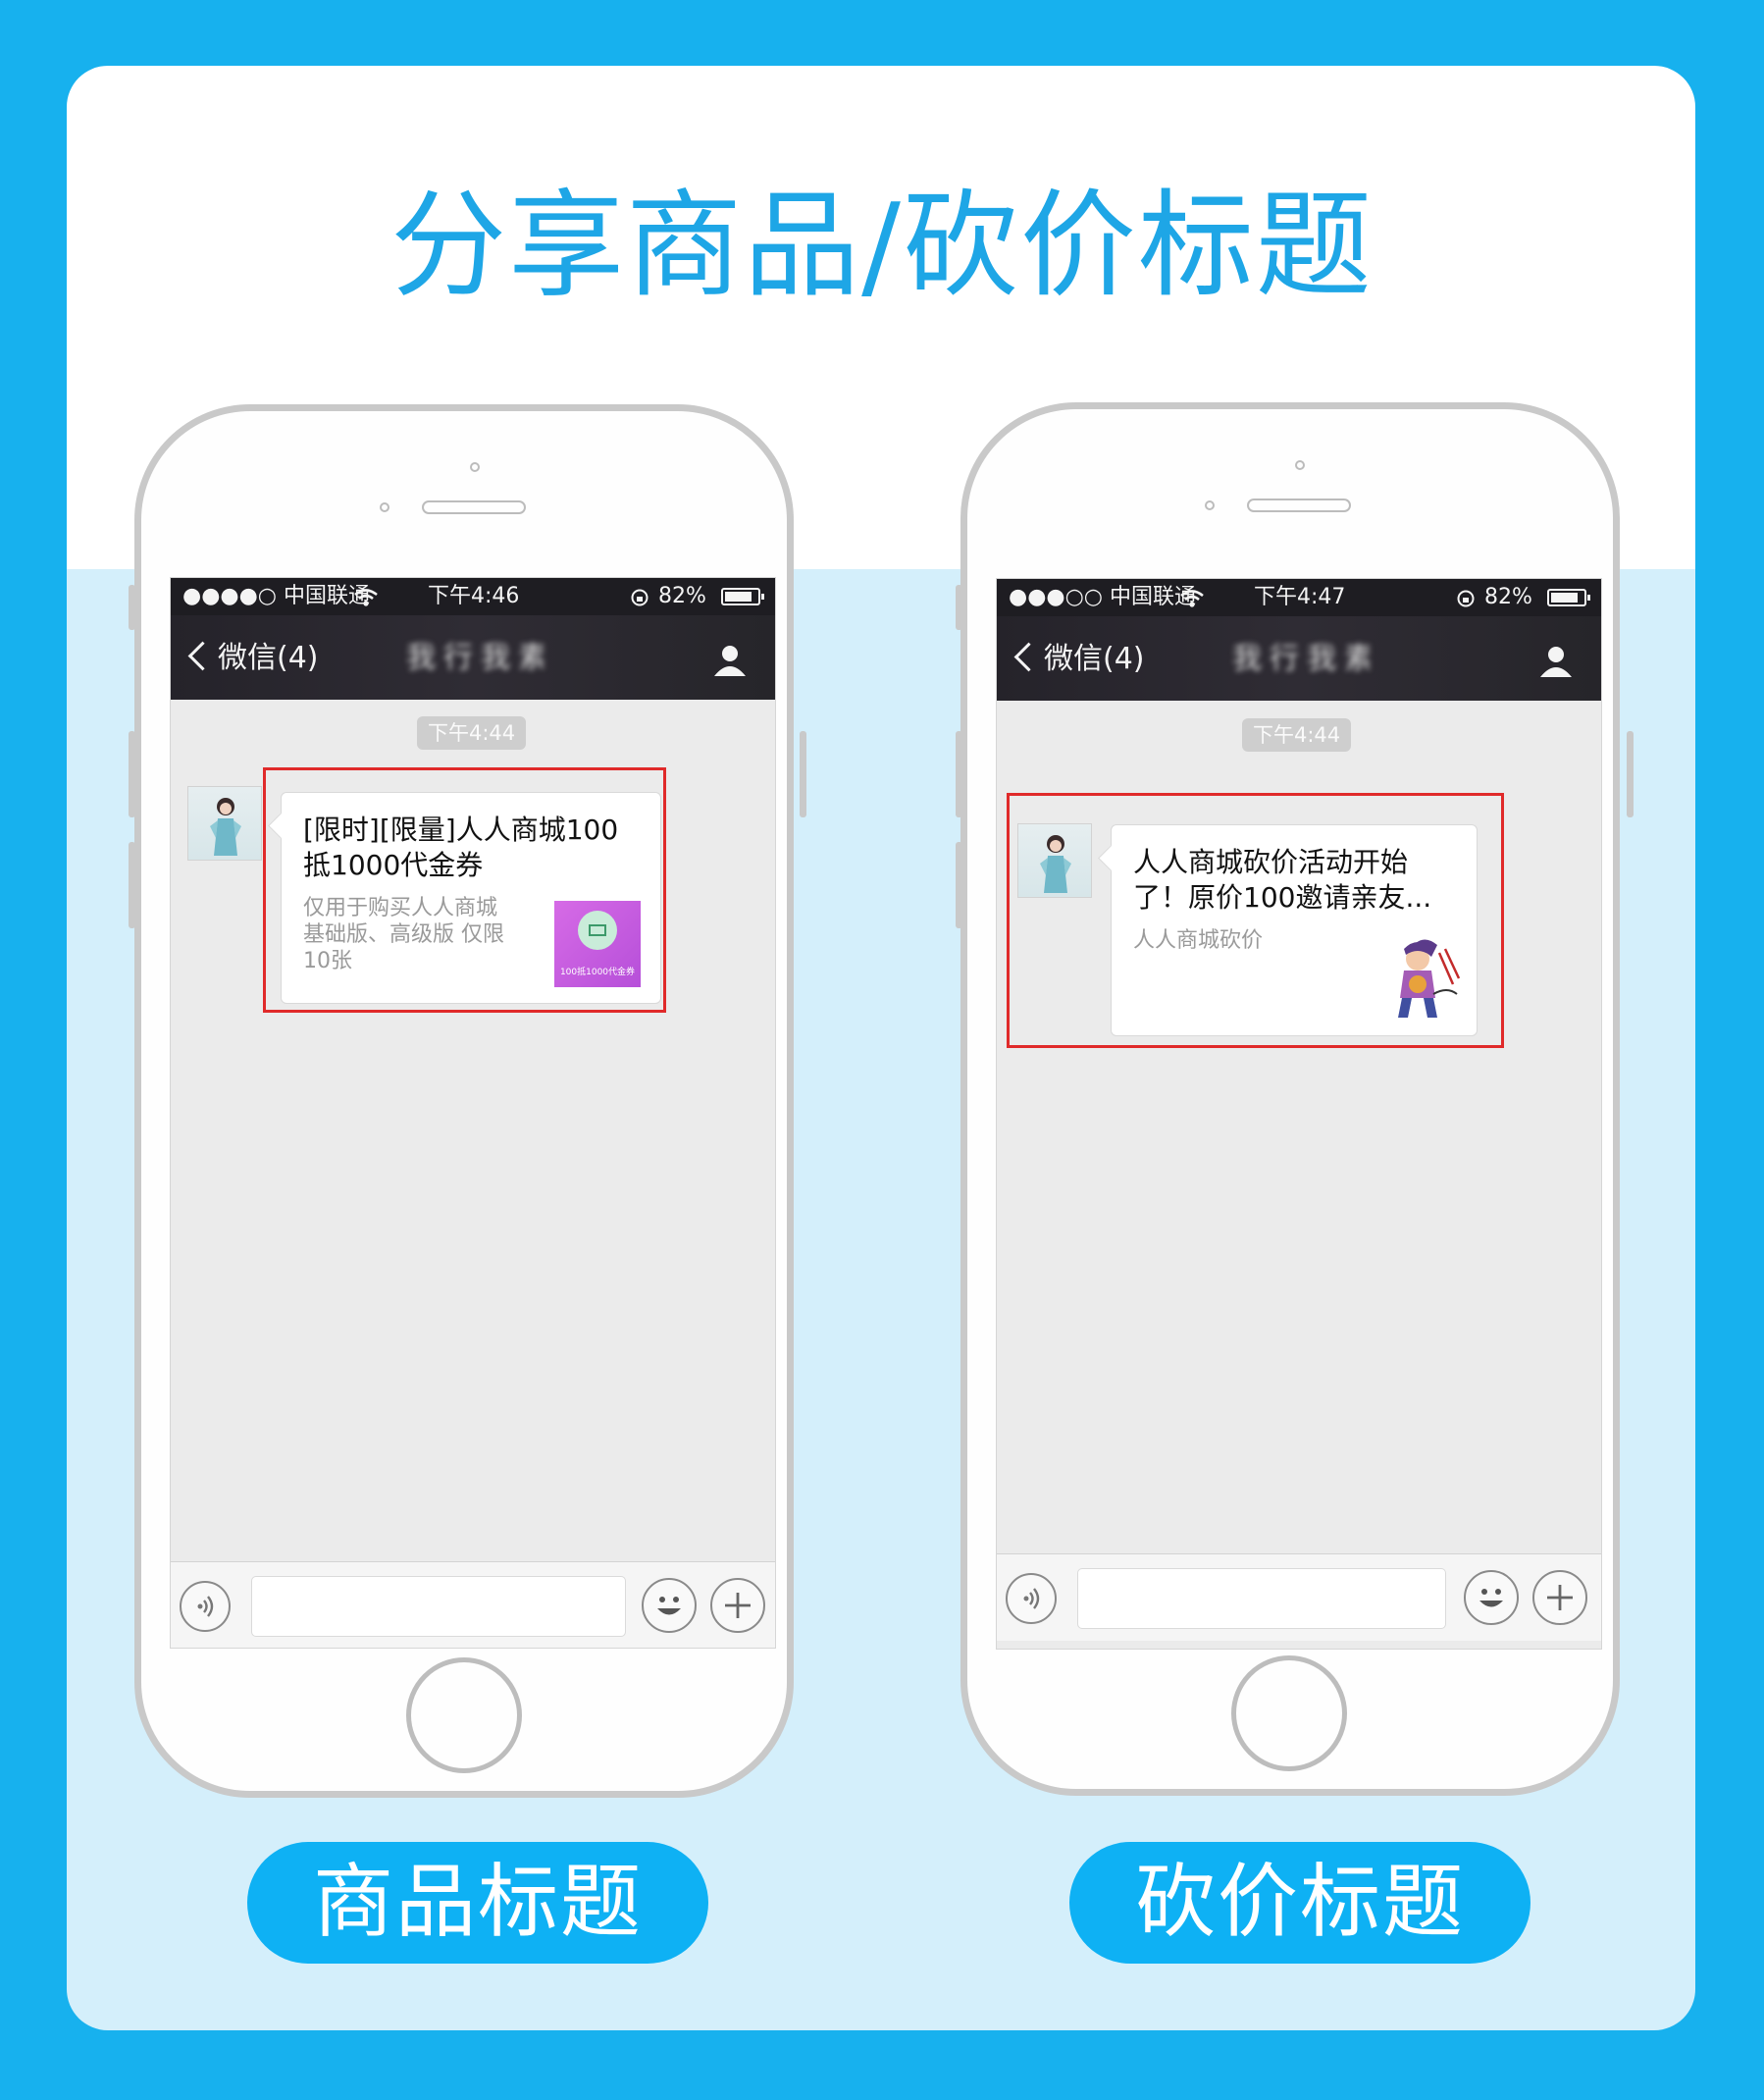 Image resolution: width=1764 pixels, height=2100 pixels. Describe the element at coordinates (225, 827) in the screenshot. I see `avatar-figure-icon` at that location.